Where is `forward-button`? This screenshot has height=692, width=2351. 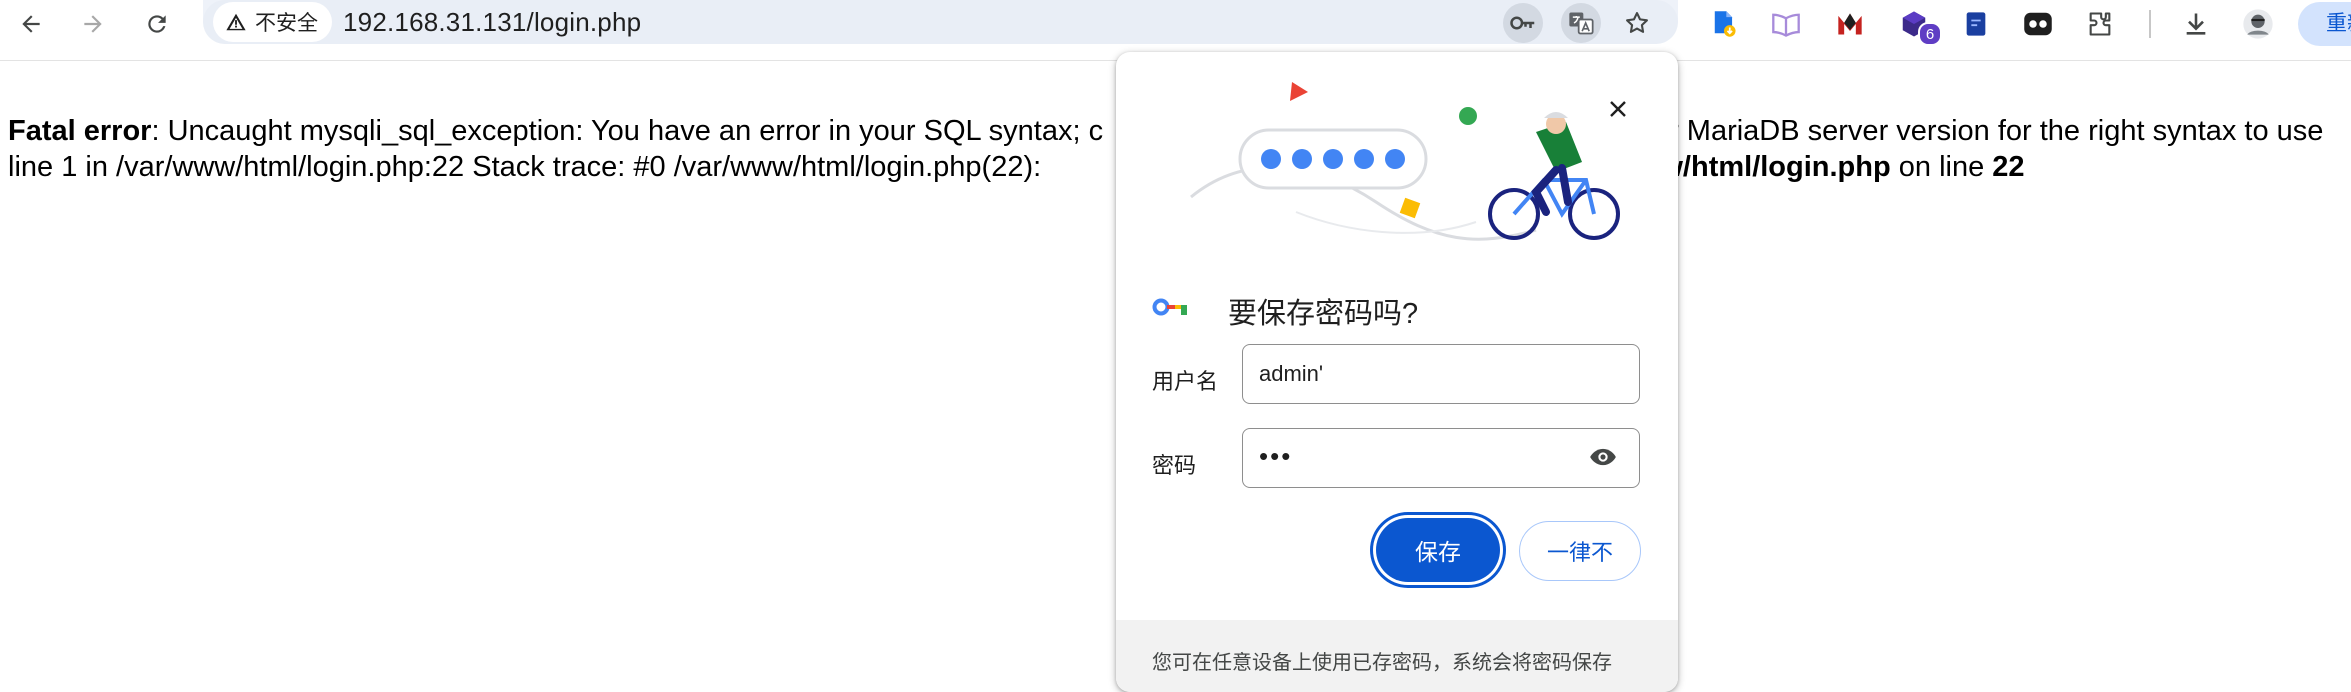 forward-button is located at coordinates (93, 24).